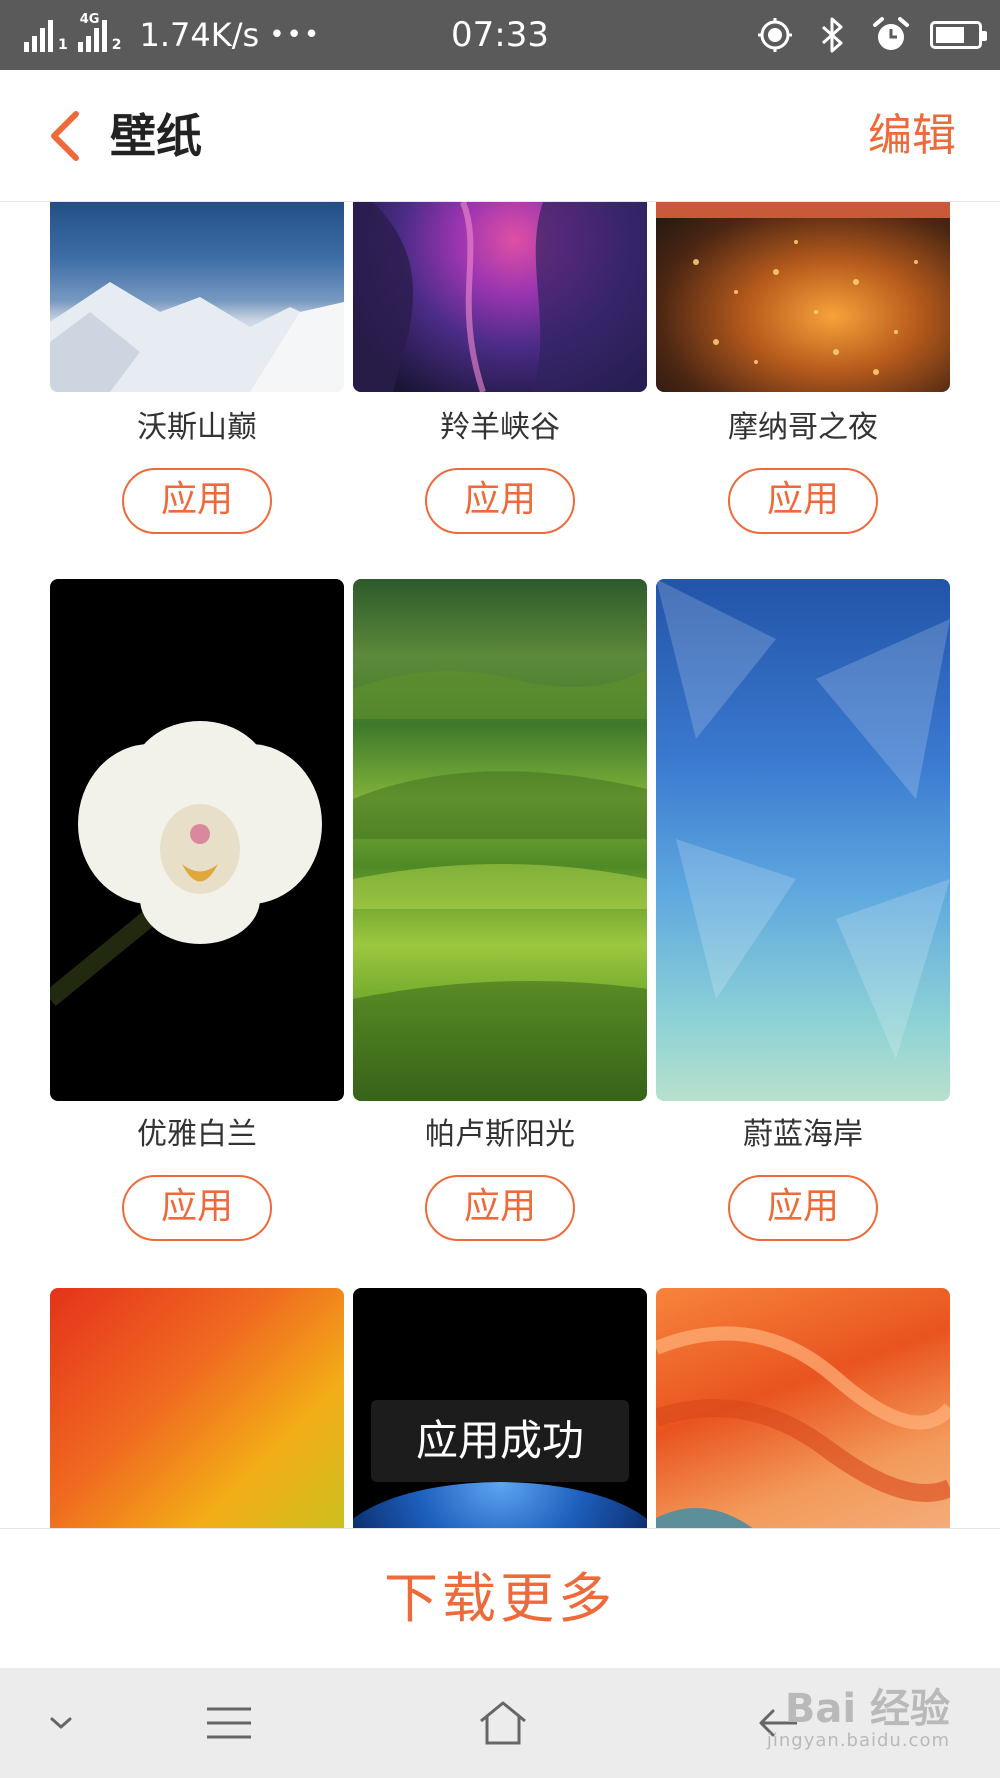 The width and height of the screenshot is (1000, 1778). What do you see at coordinates (833, 35) in the screenshot?
I see `bluetooth-icon` at bounding box center [833, 35].